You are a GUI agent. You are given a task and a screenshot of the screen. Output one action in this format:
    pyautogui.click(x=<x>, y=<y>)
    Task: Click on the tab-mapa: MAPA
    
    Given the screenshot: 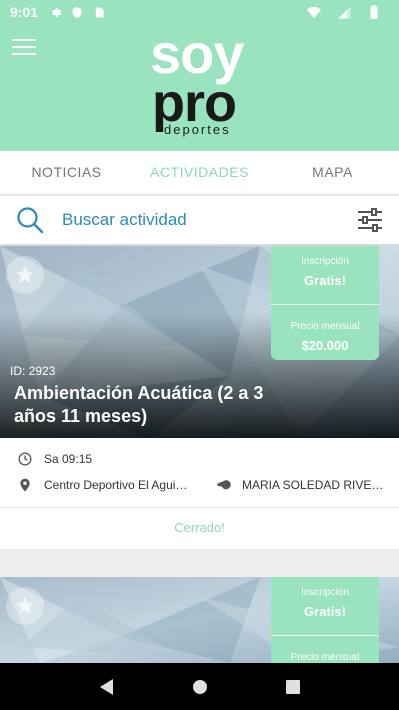 What is the action you would take?
    pyautogui.click(x=332, y=172)
    